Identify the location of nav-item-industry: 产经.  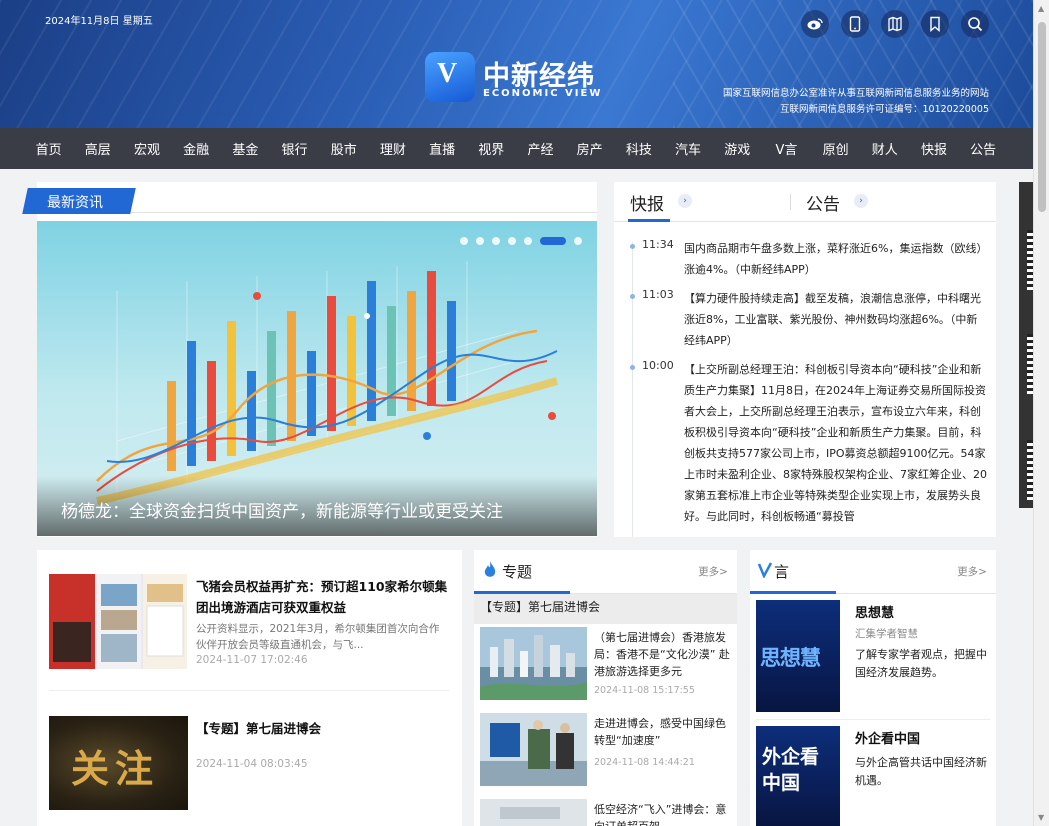
(540, 148).